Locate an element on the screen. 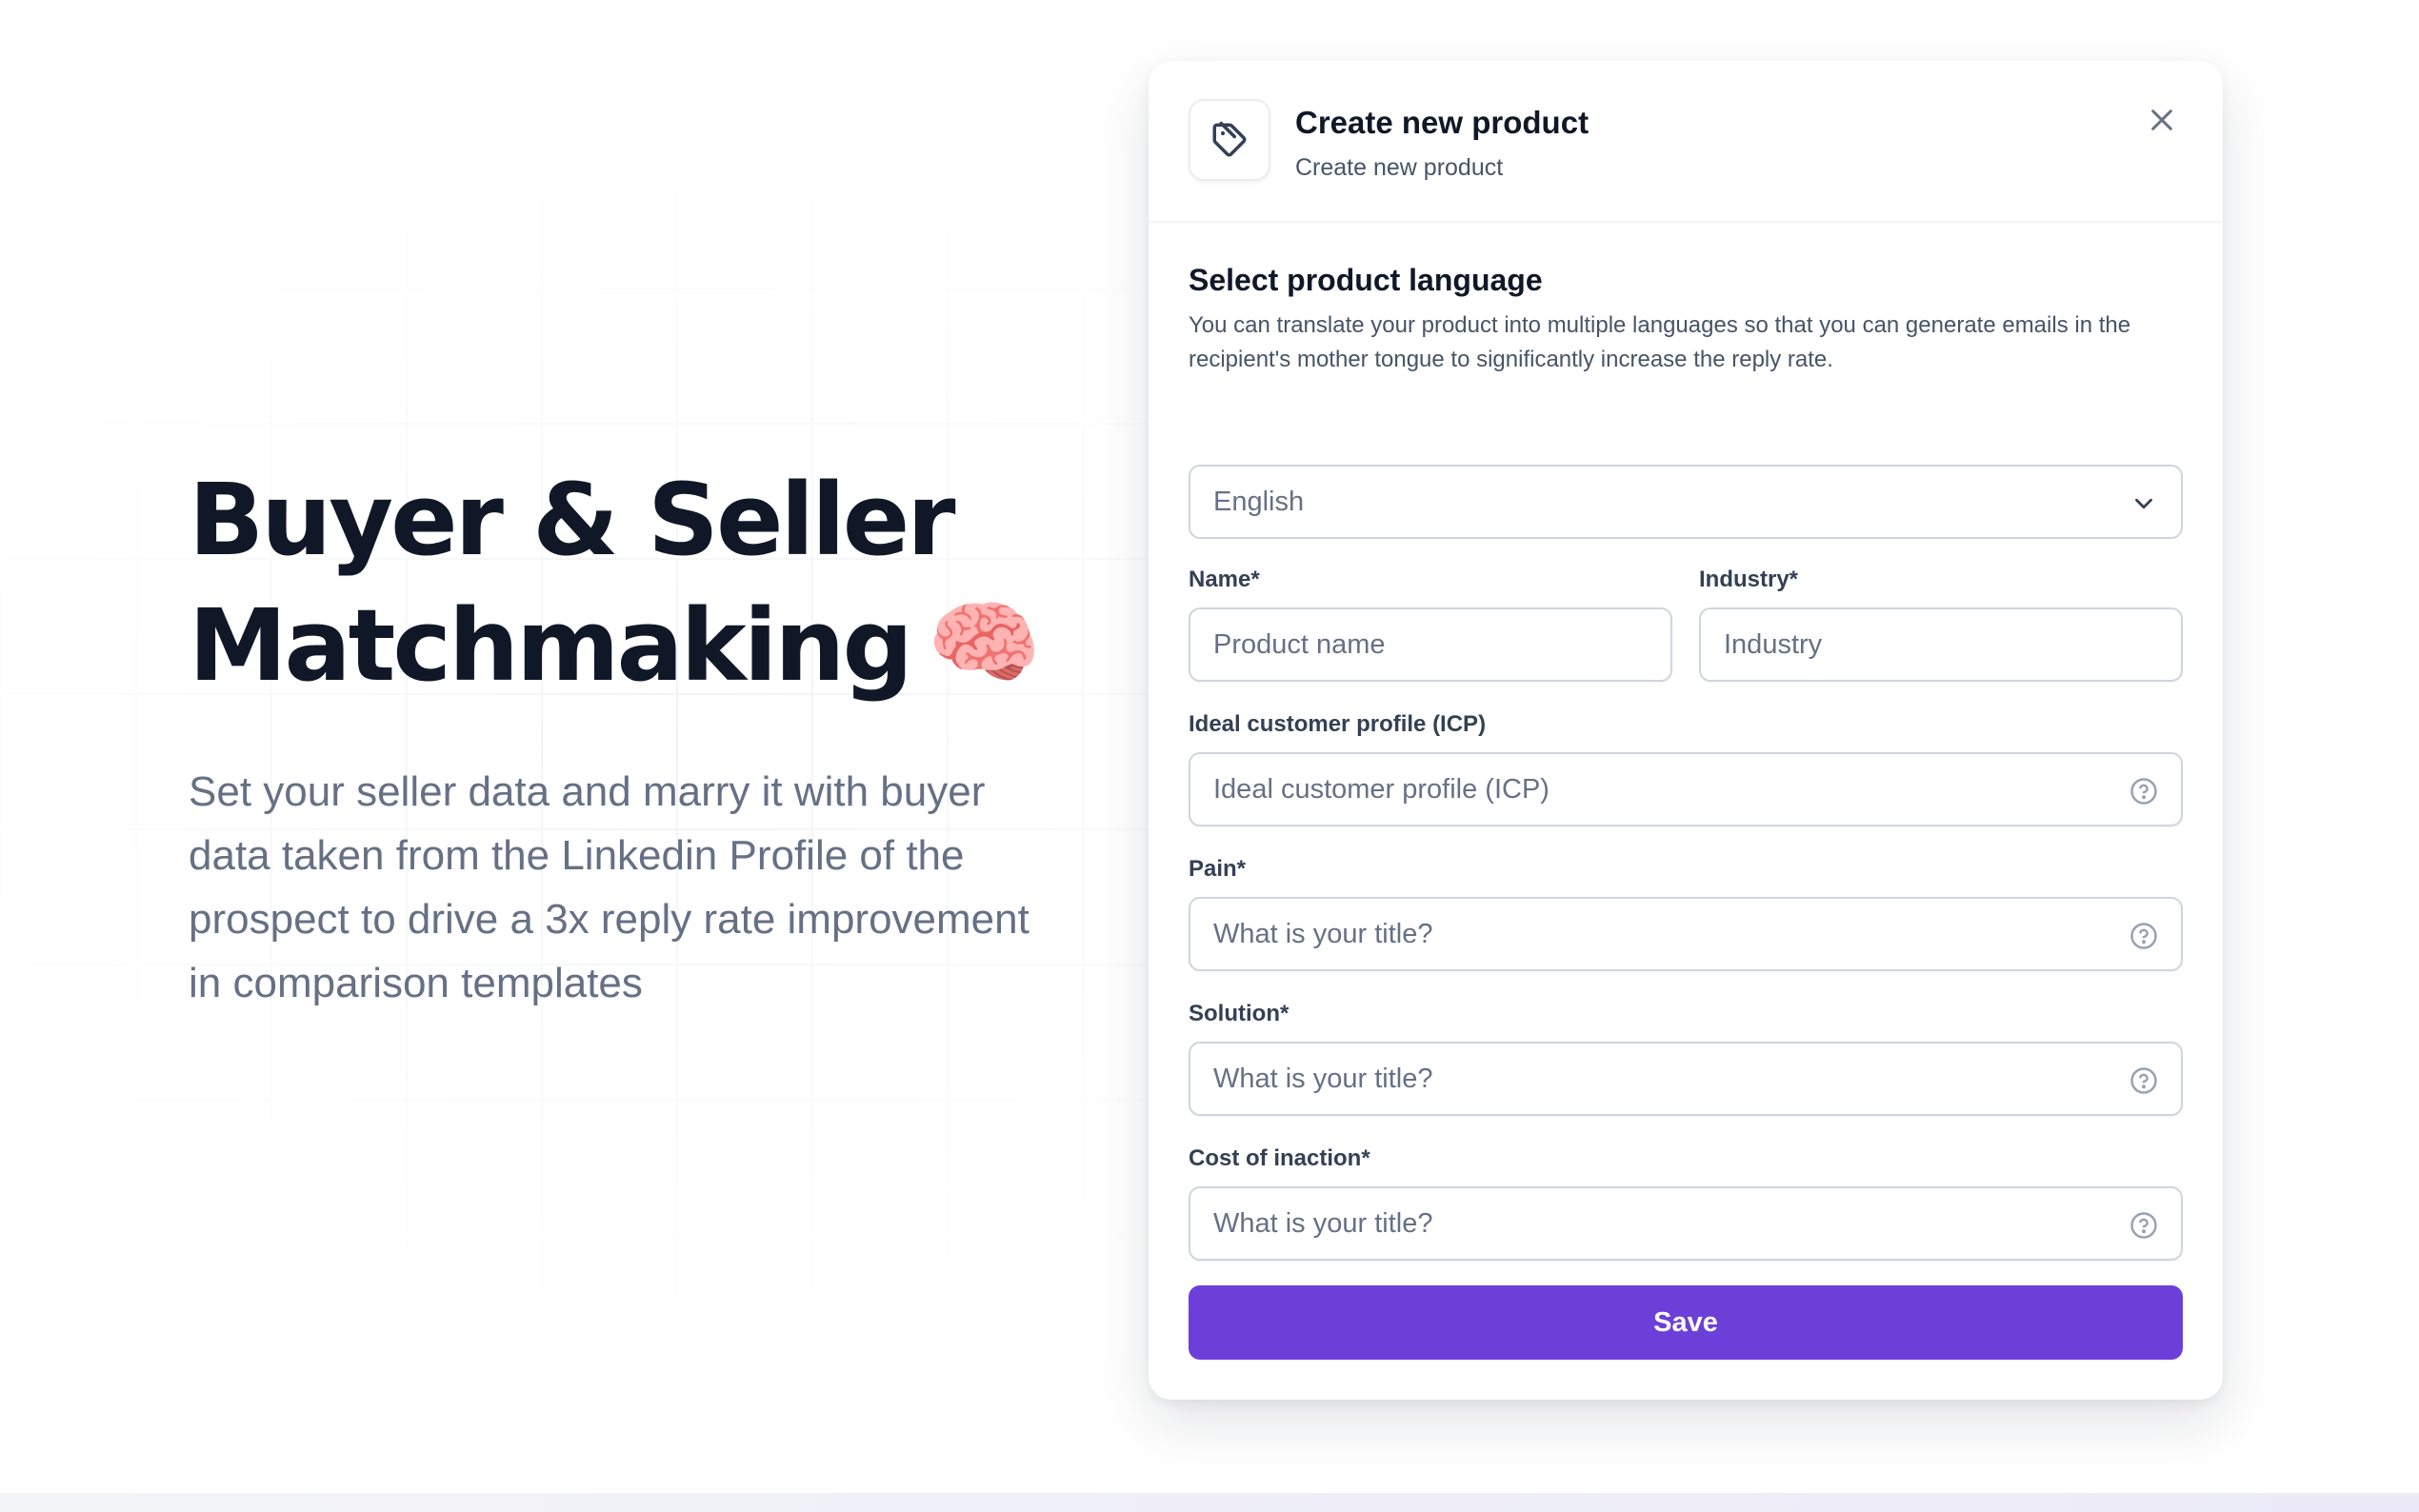 The image size is (2419, 1512). language-select-value: English is located at coordinates (1259, 501).